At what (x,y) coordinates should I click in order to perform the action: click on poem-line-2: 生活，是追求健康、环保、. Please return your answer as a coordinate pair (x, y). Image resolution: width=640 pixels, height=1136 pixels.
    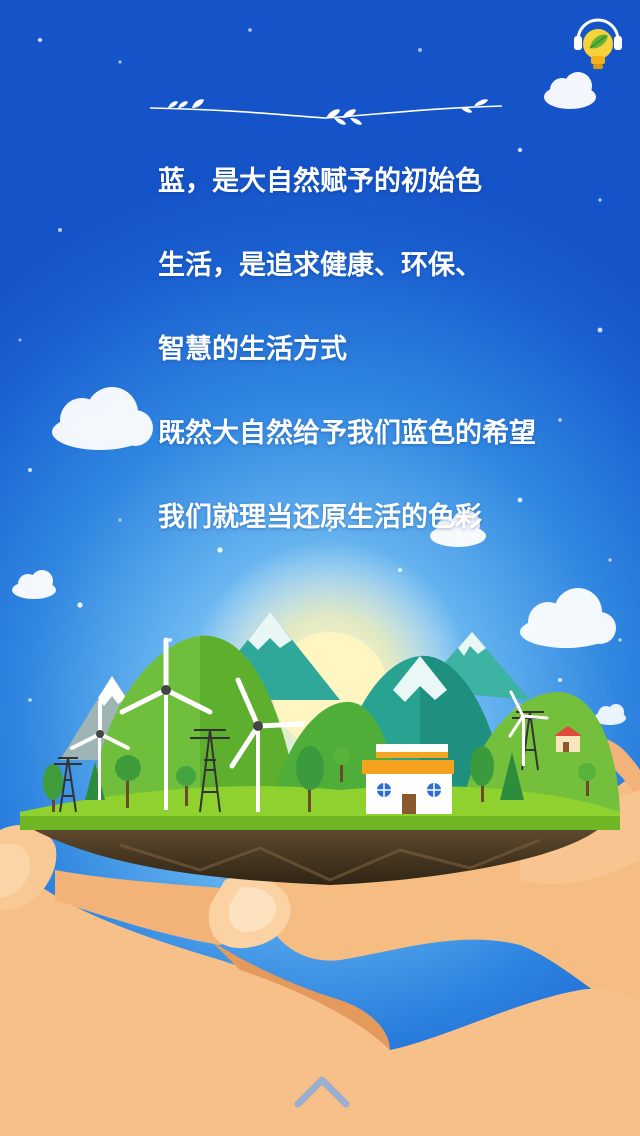
    Looking at the image, I should click on (320, 265).